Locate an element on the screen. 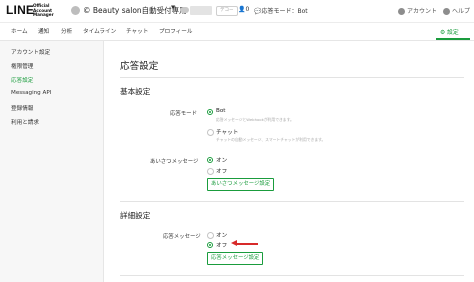 The height and width of the screenshot is (282, 474). auto-response-off-label: オフ is located at coordinates (222, 246).